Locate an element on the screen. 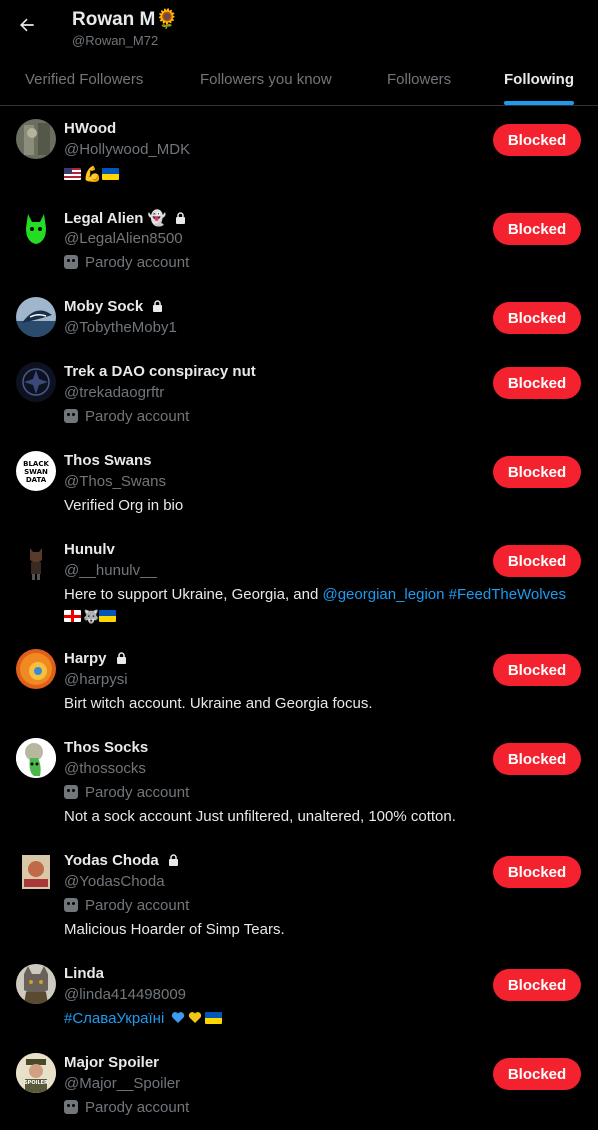 The width and height of the screenshot is (598, 1130). user-bio: Malicious Hoarder of Simp Tears. is located at coordinates (174, 929).